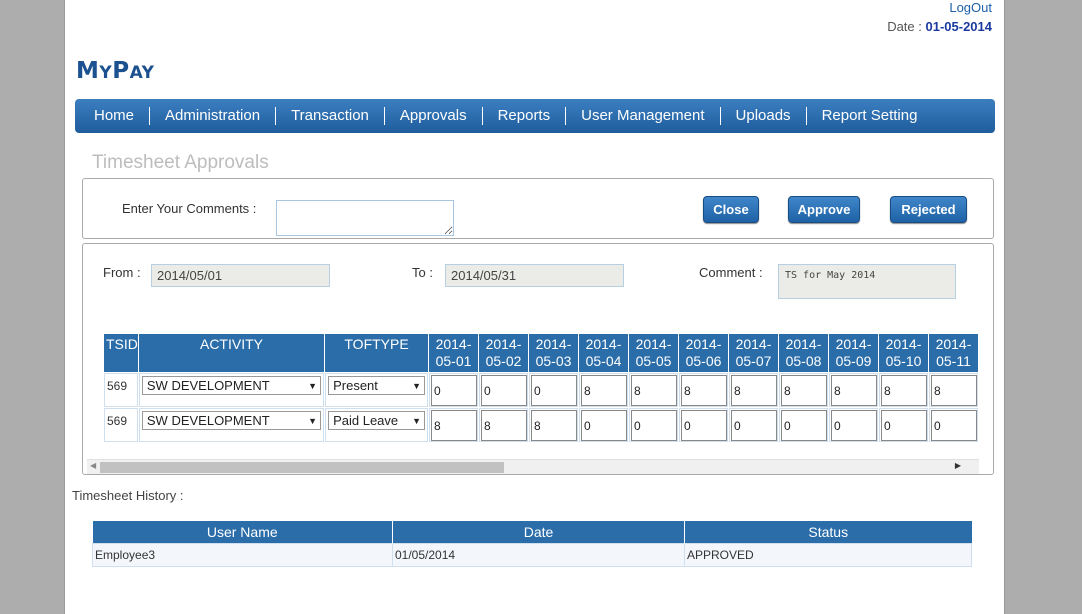  I want to click on date-day: 05-07, so click(753, 361).